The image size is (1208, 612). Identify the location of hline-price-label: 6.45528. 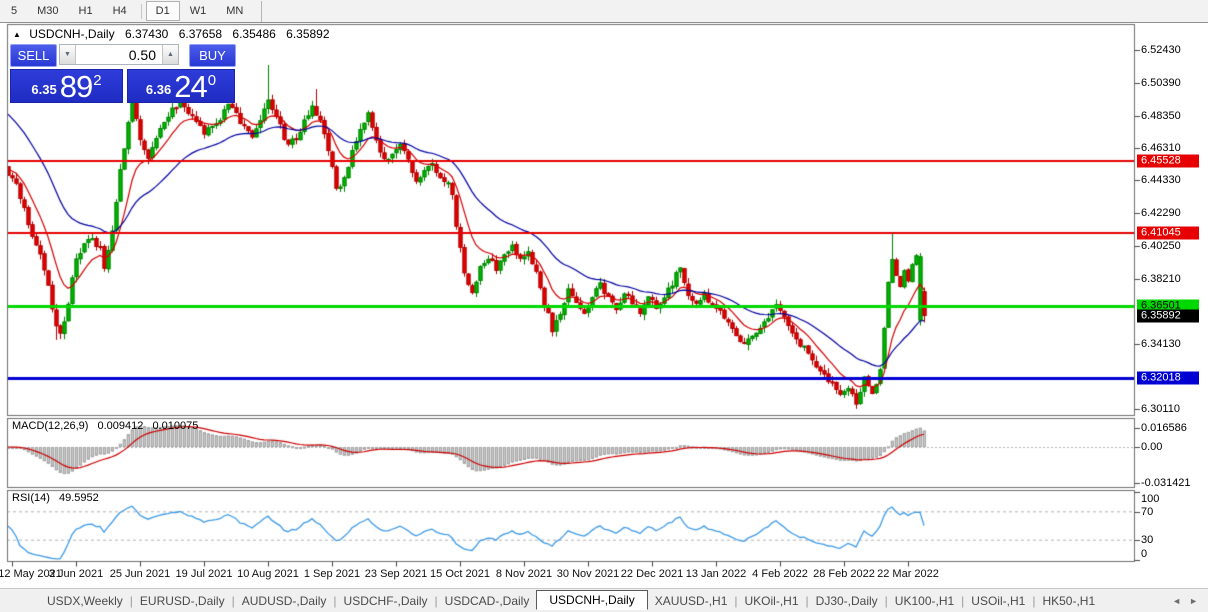
(1168, 161).